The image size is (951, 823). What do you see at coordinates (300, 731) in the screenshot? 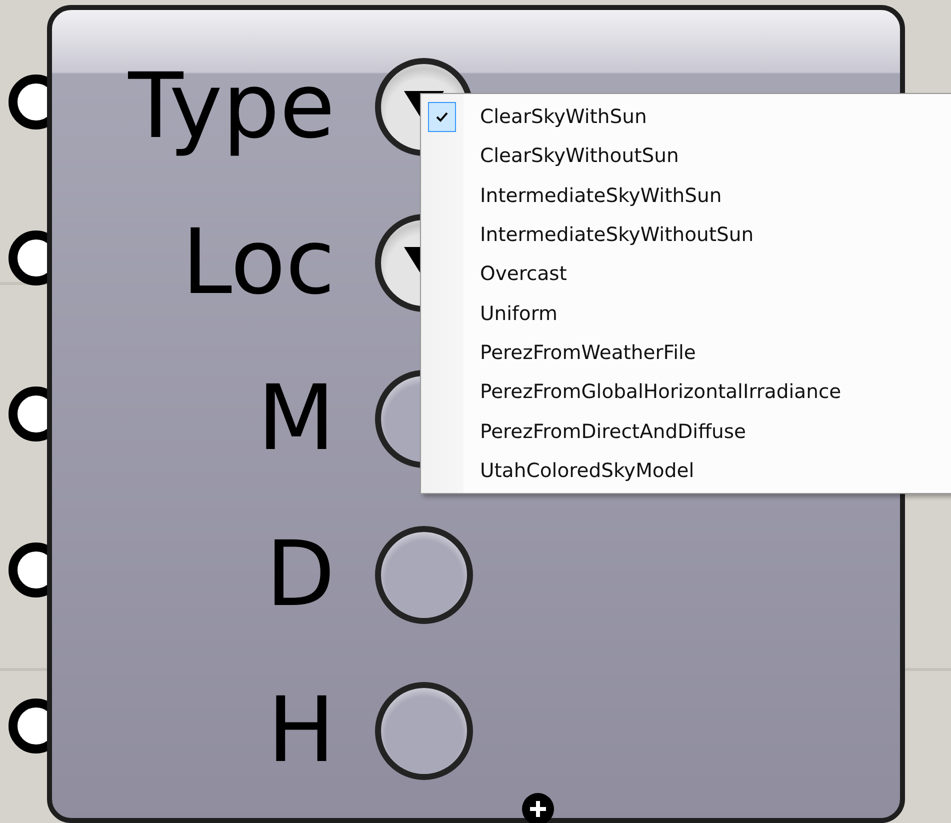
I see `input-label: H` at bounding box center [300, 731].